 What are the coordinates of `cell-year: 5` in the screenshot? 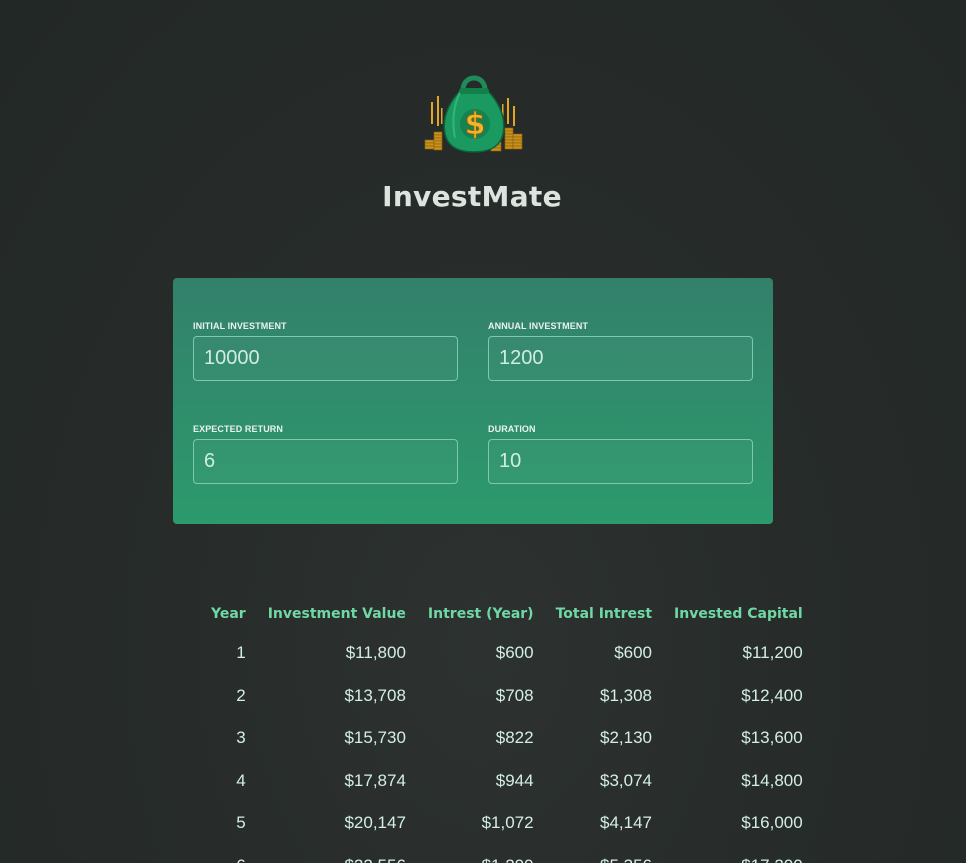 It's located at (241, 823).